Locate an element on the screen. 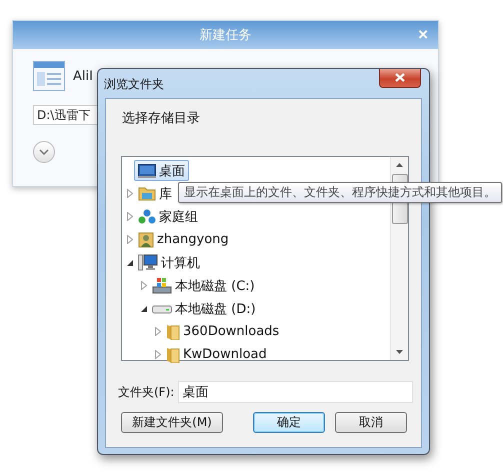 The image size is (503, 474). task-name: AliI is located at coordinates (83, 76).